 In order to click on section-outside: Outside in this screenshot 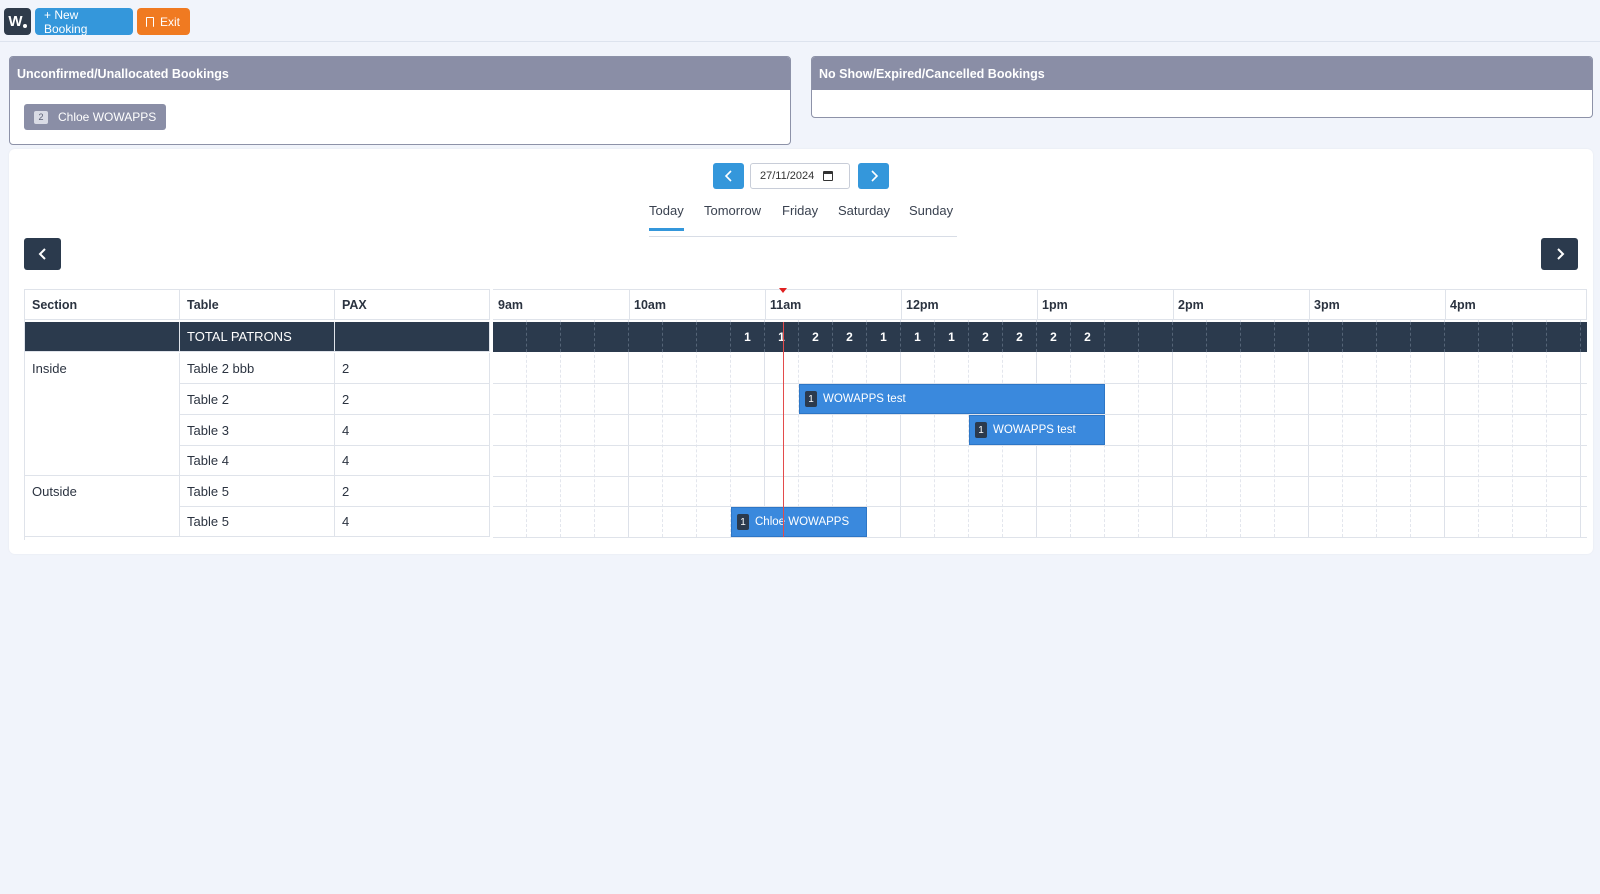, I will do `click(102, 506)`.